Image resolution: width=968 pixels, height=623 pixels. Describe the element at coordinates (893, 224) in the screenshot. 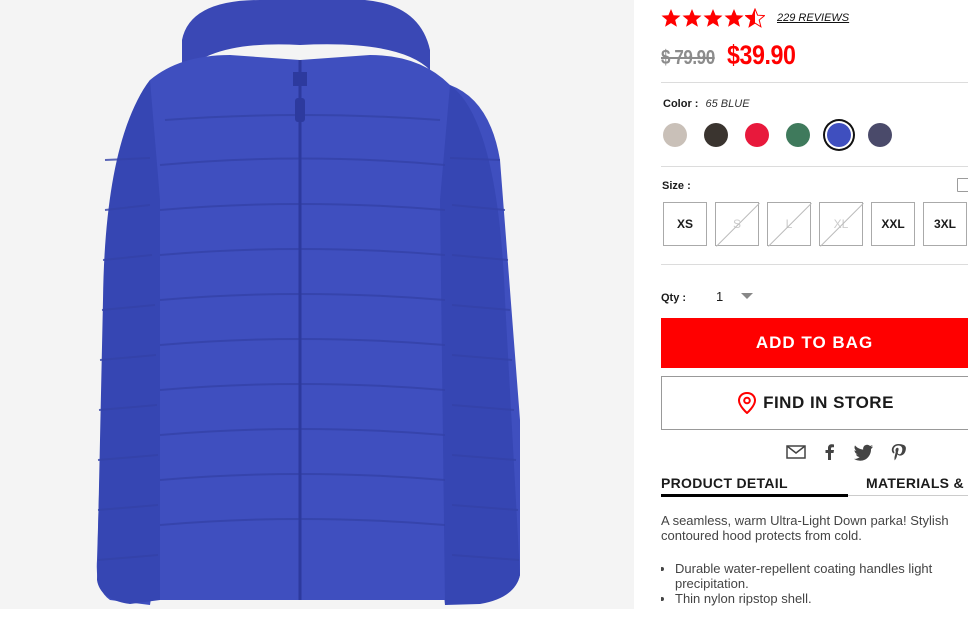

I see `size-xxl: XXL` at that location.